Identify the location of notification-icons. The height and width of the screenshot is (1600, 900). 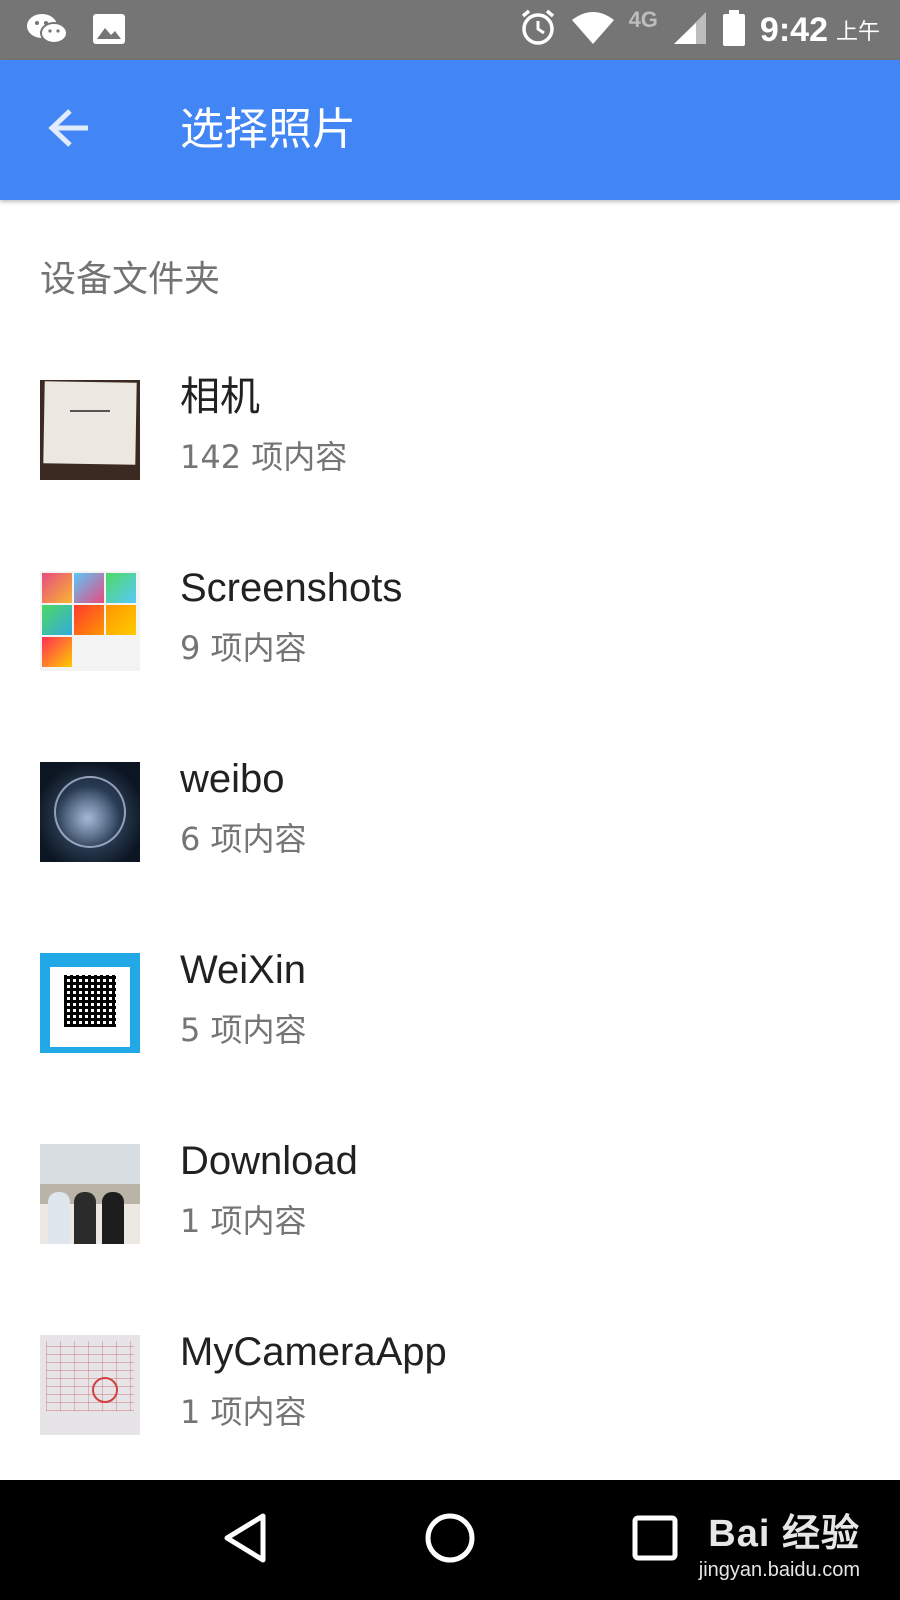
(76, 31).